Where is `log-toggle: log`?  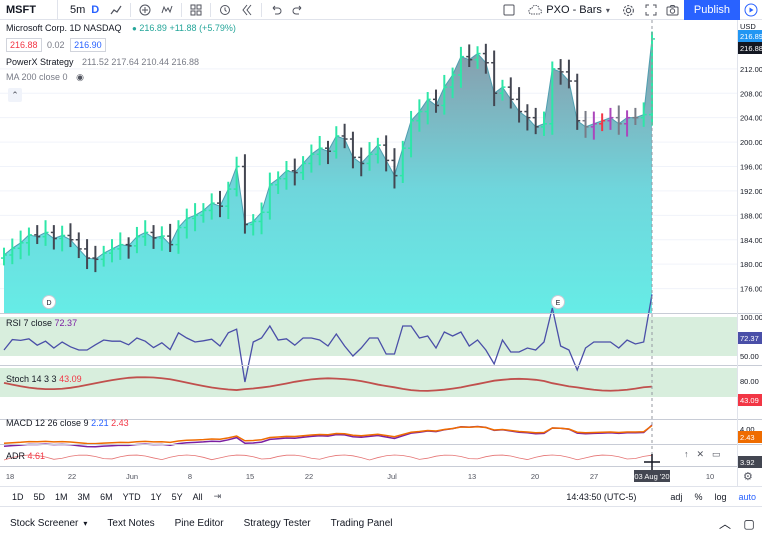 log-toggle: log is located at coordinates (720, 497).